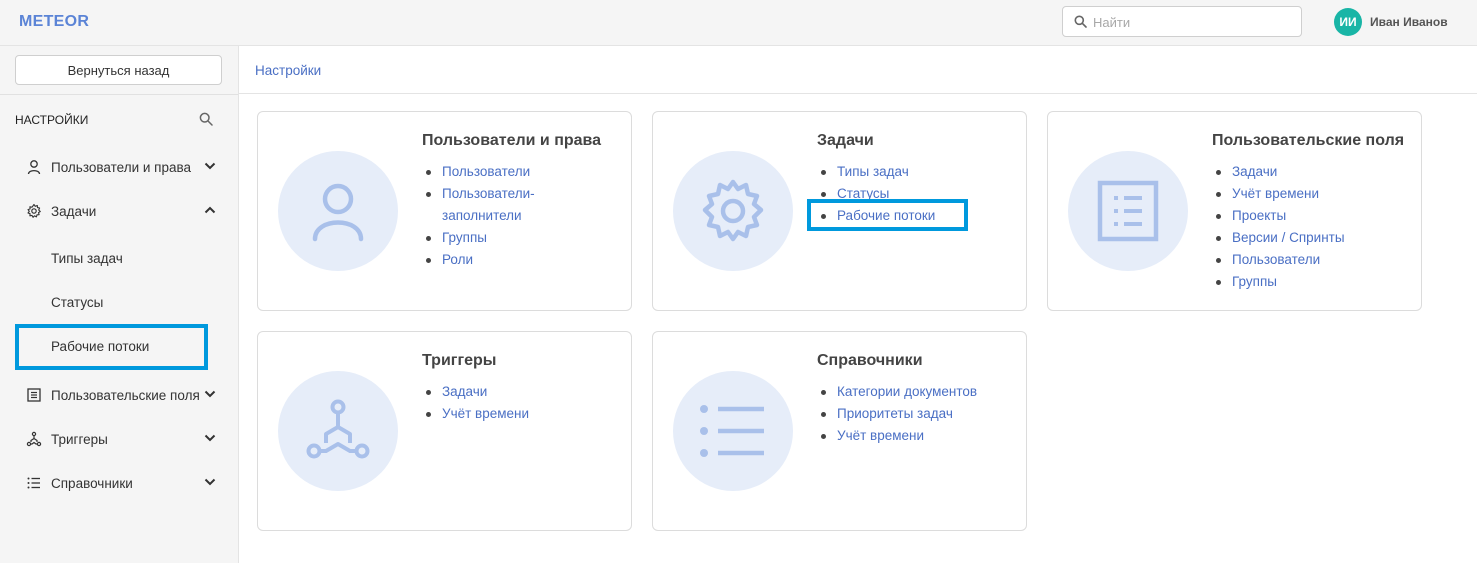 The image size is (1477, 563). What do you see at coordinates (87, 258) in the screenshot?
I see `sidebar-subitem-label: Типы задач` at bounding box center [87, 258].